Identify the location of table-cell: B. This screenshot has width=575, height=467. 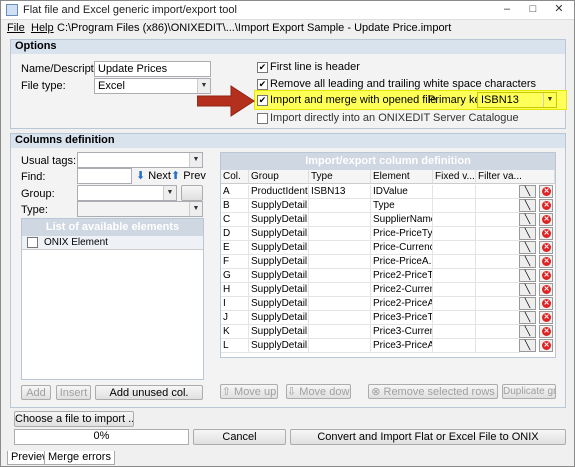
(235, 206).